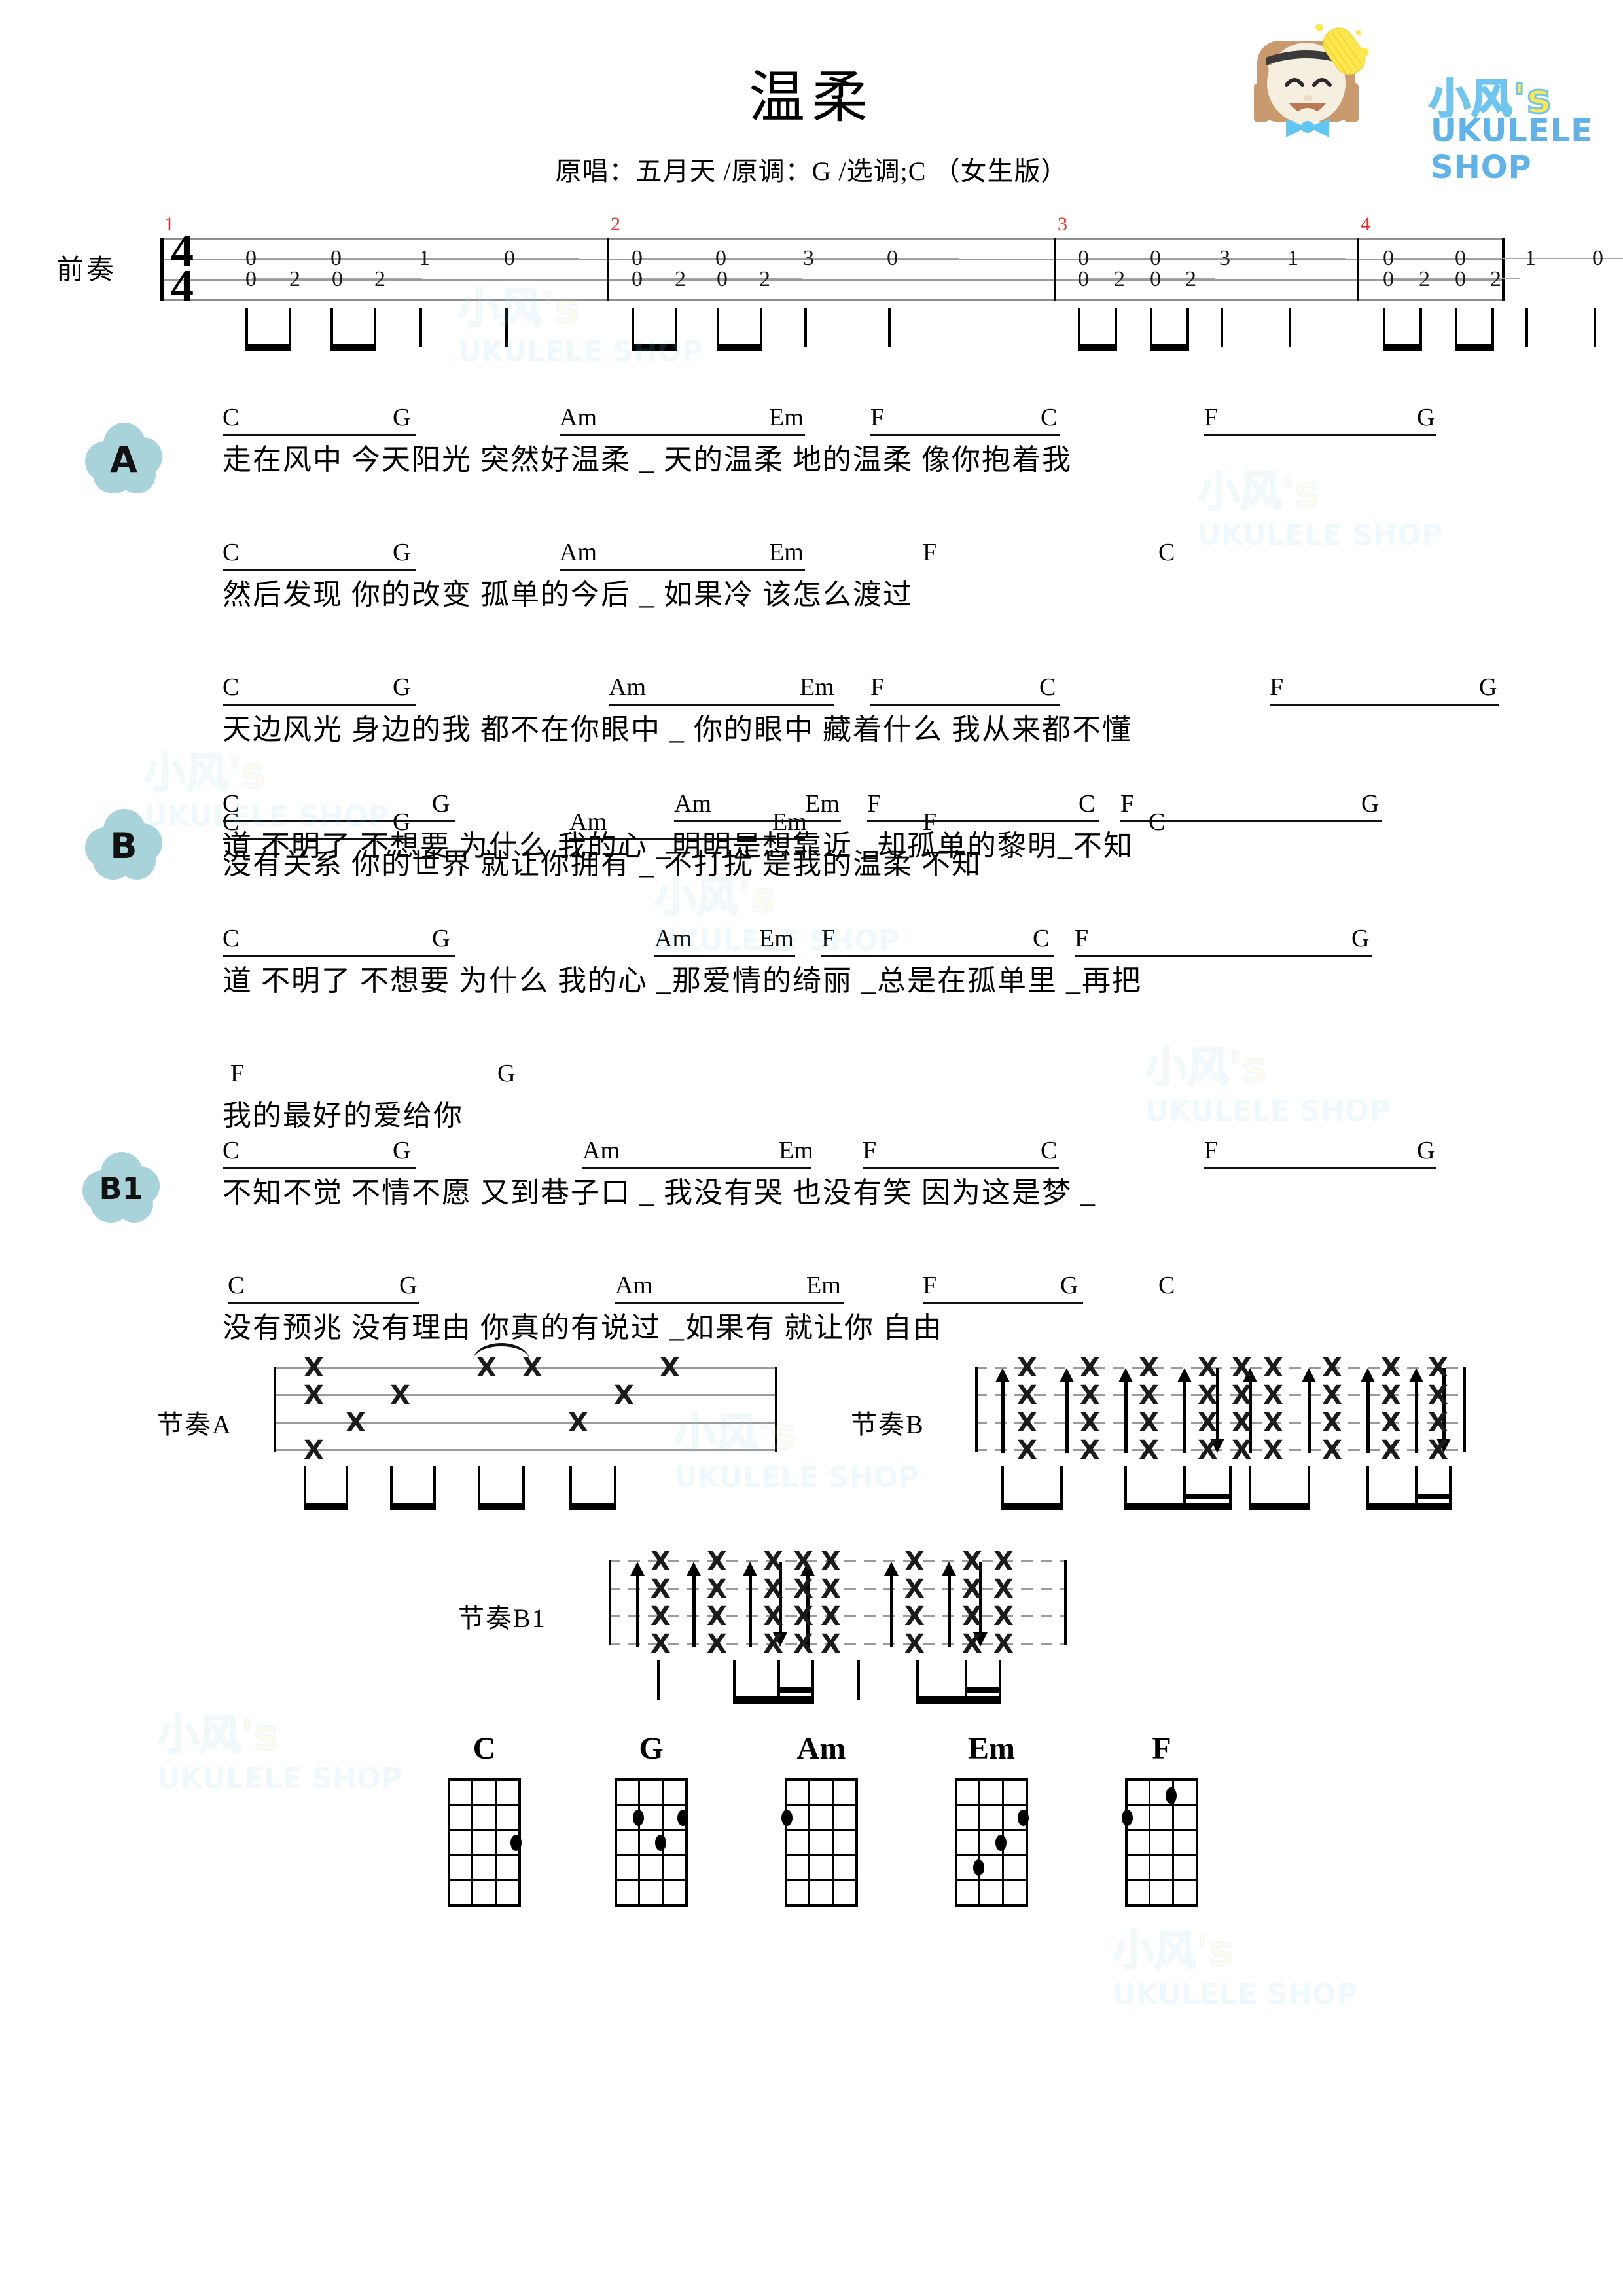  I want to click on lyric-text: 然后发现 你的改变 孤单的今后 _ 如果冷 该怎么渡过, so click(568, 595).